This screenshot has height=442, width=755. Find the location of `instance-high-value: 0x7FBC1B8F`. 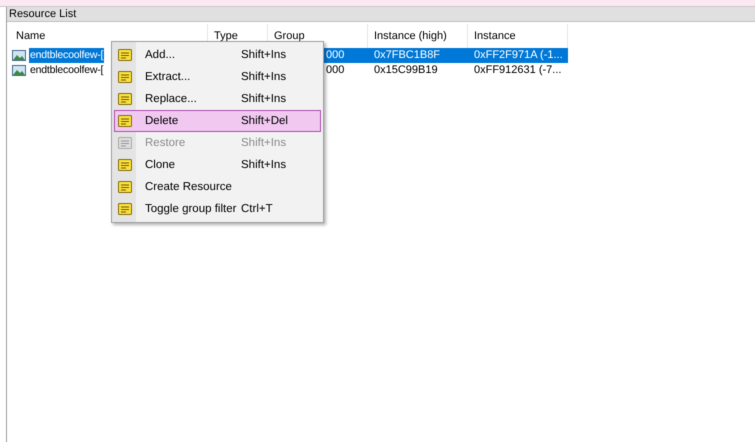

instance-high-value: 0x7FBC1B8F is located at coordinates (407, 55).